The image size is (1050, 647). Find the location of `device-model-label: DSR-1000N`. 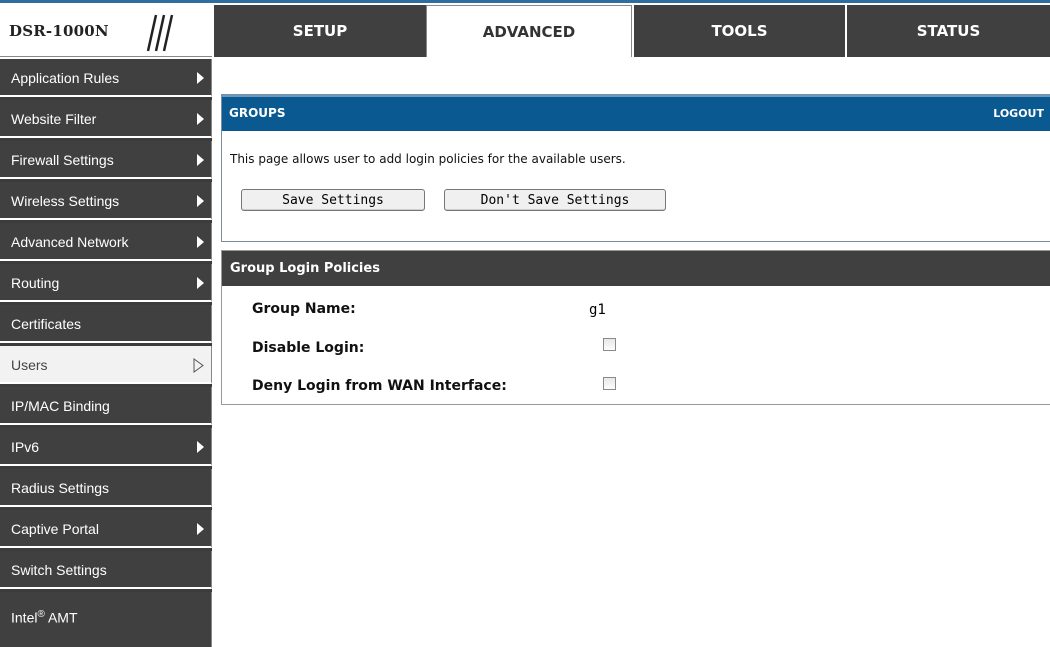

device-model-label: DSR-1000N is located at coordinates (59, 31).